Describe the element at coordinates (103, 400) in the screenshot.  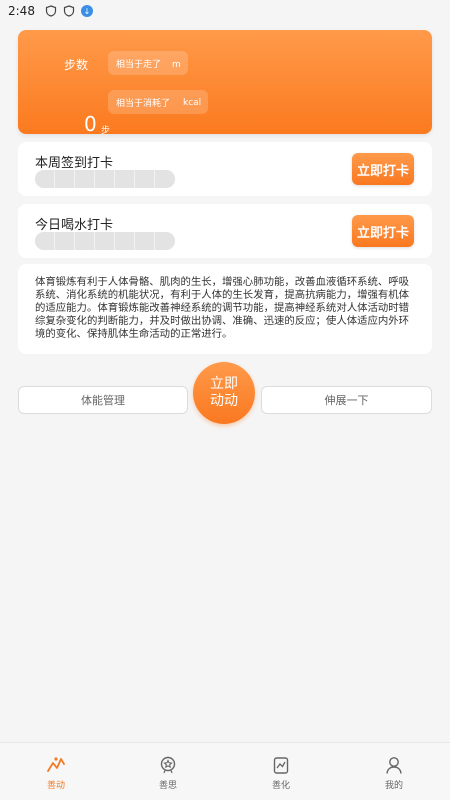
I see `fitness-management-button: 体能管理` at that location.